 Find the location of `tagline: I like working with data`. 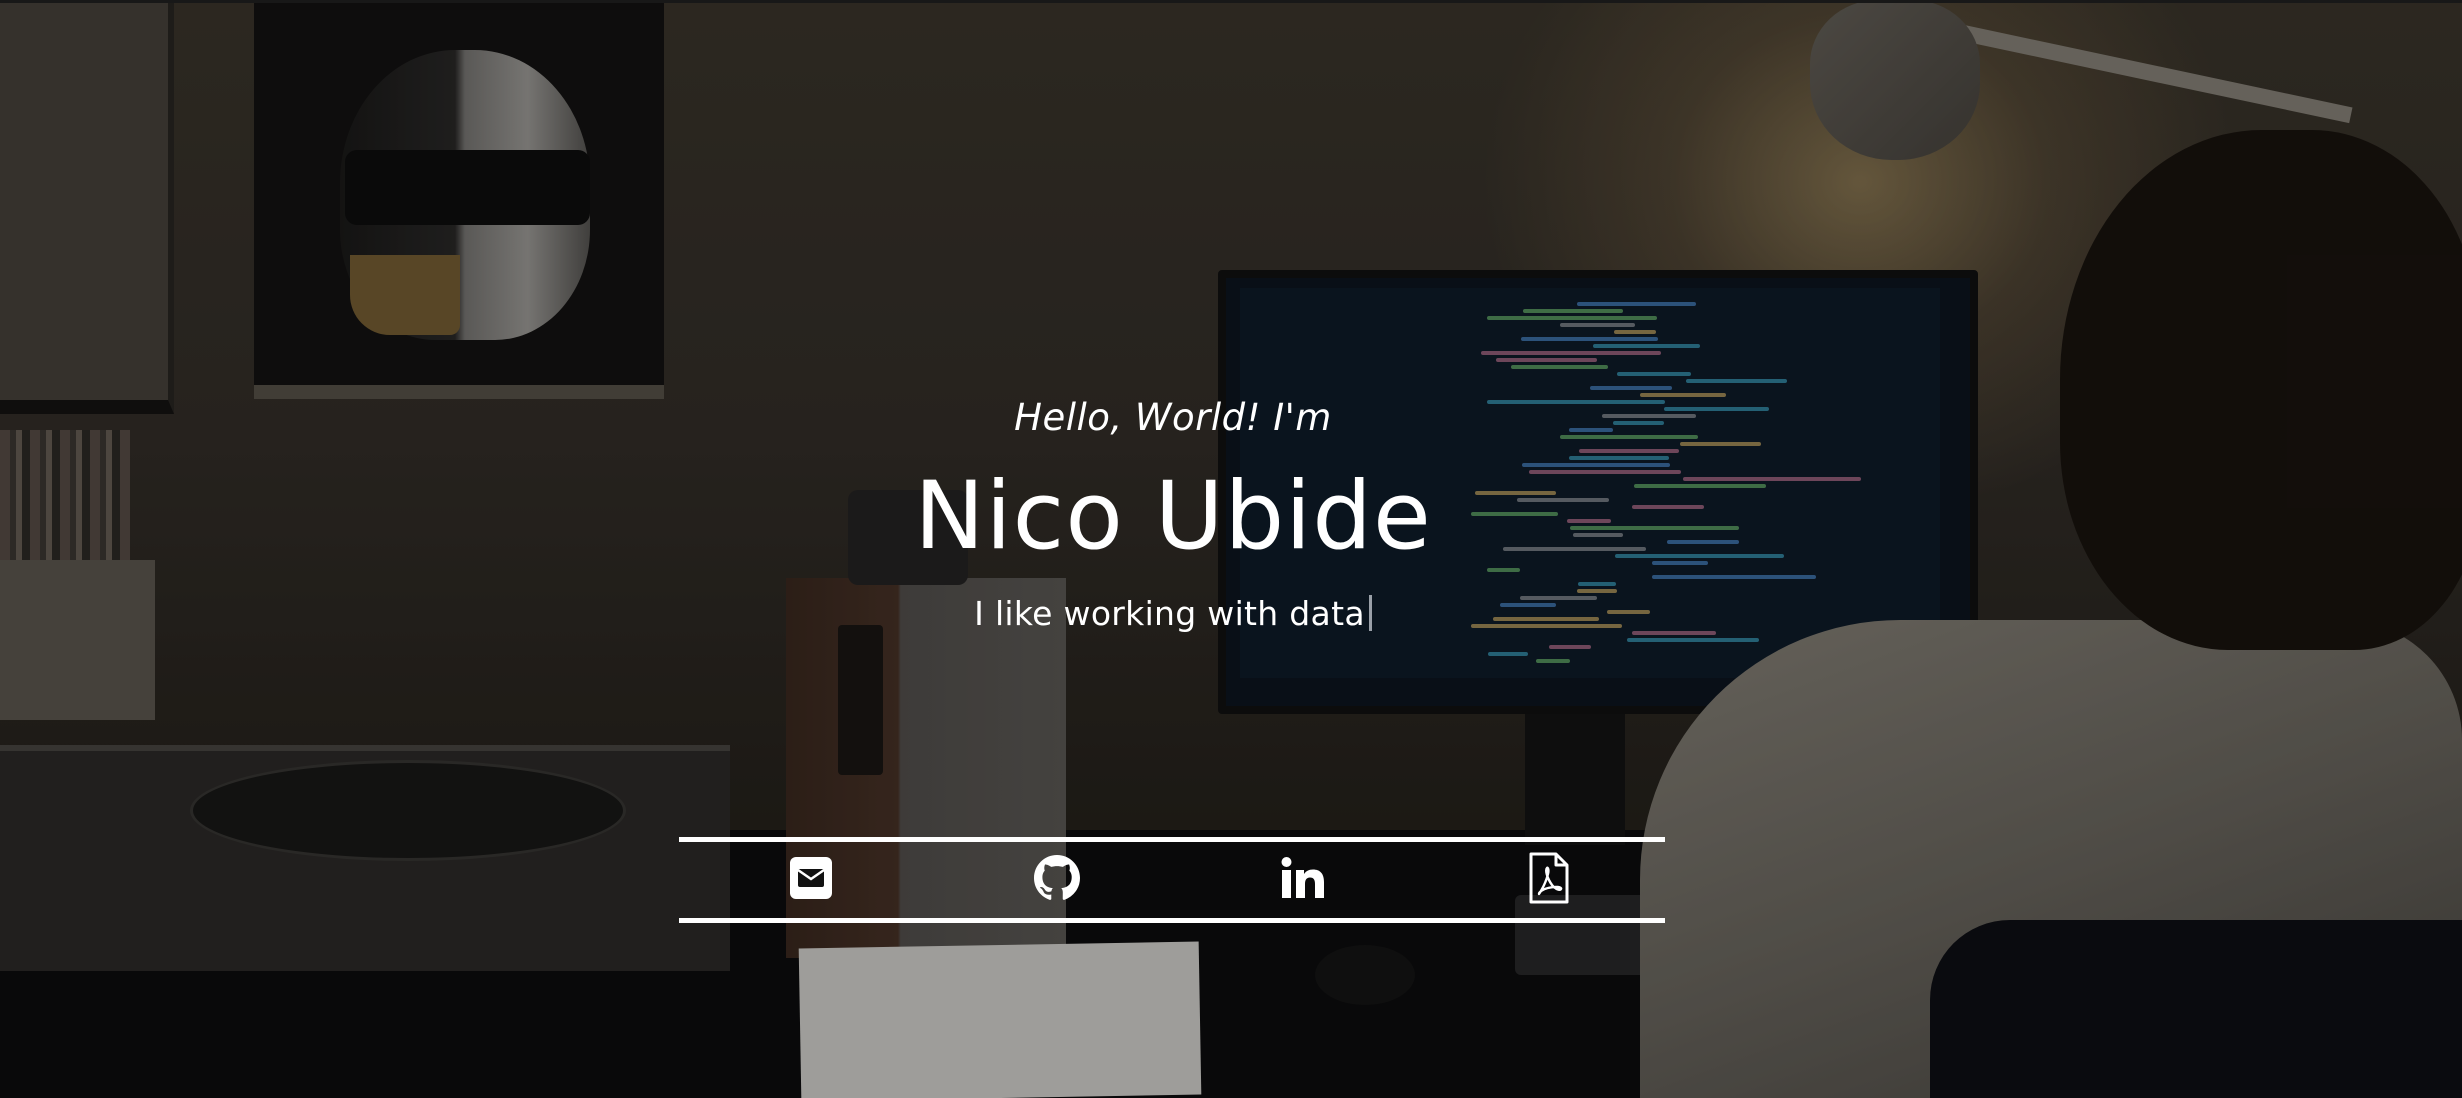

tagline: I like working with data is located at coordinates (1173, 613).